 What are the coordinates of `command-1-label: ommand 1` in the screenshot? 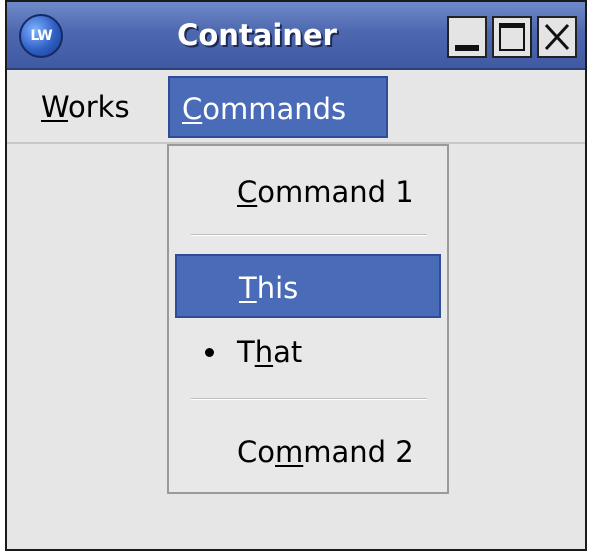 It's located at (335, 192).